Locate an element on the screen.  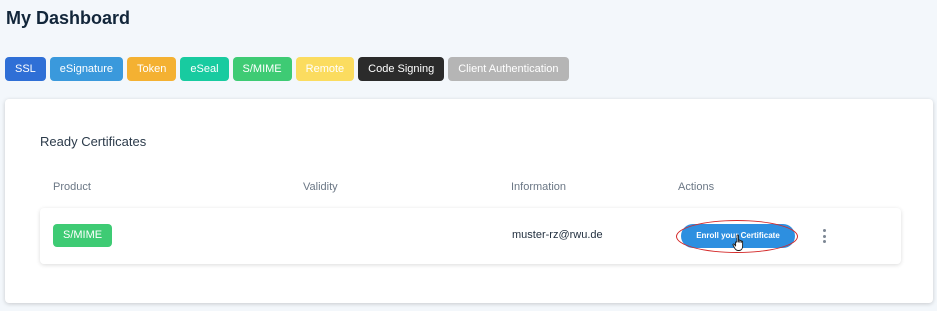
tag-remote: Remote is located at coordinates (325, 69).